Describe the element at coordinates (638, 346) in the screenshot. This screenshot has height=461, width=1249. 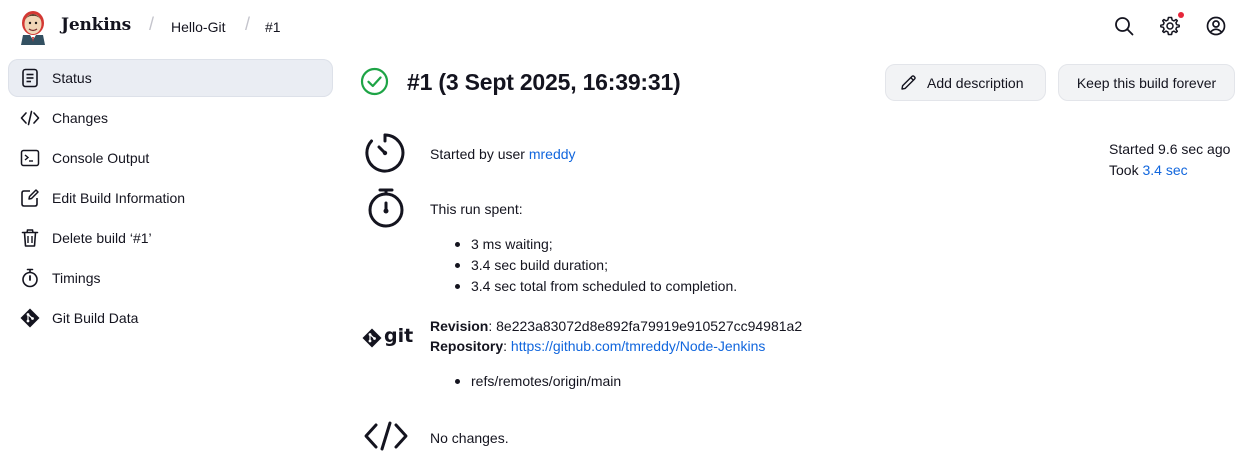
I see `repository-link: https://github.com/tmreddy/Node-Jenkins` at that location.